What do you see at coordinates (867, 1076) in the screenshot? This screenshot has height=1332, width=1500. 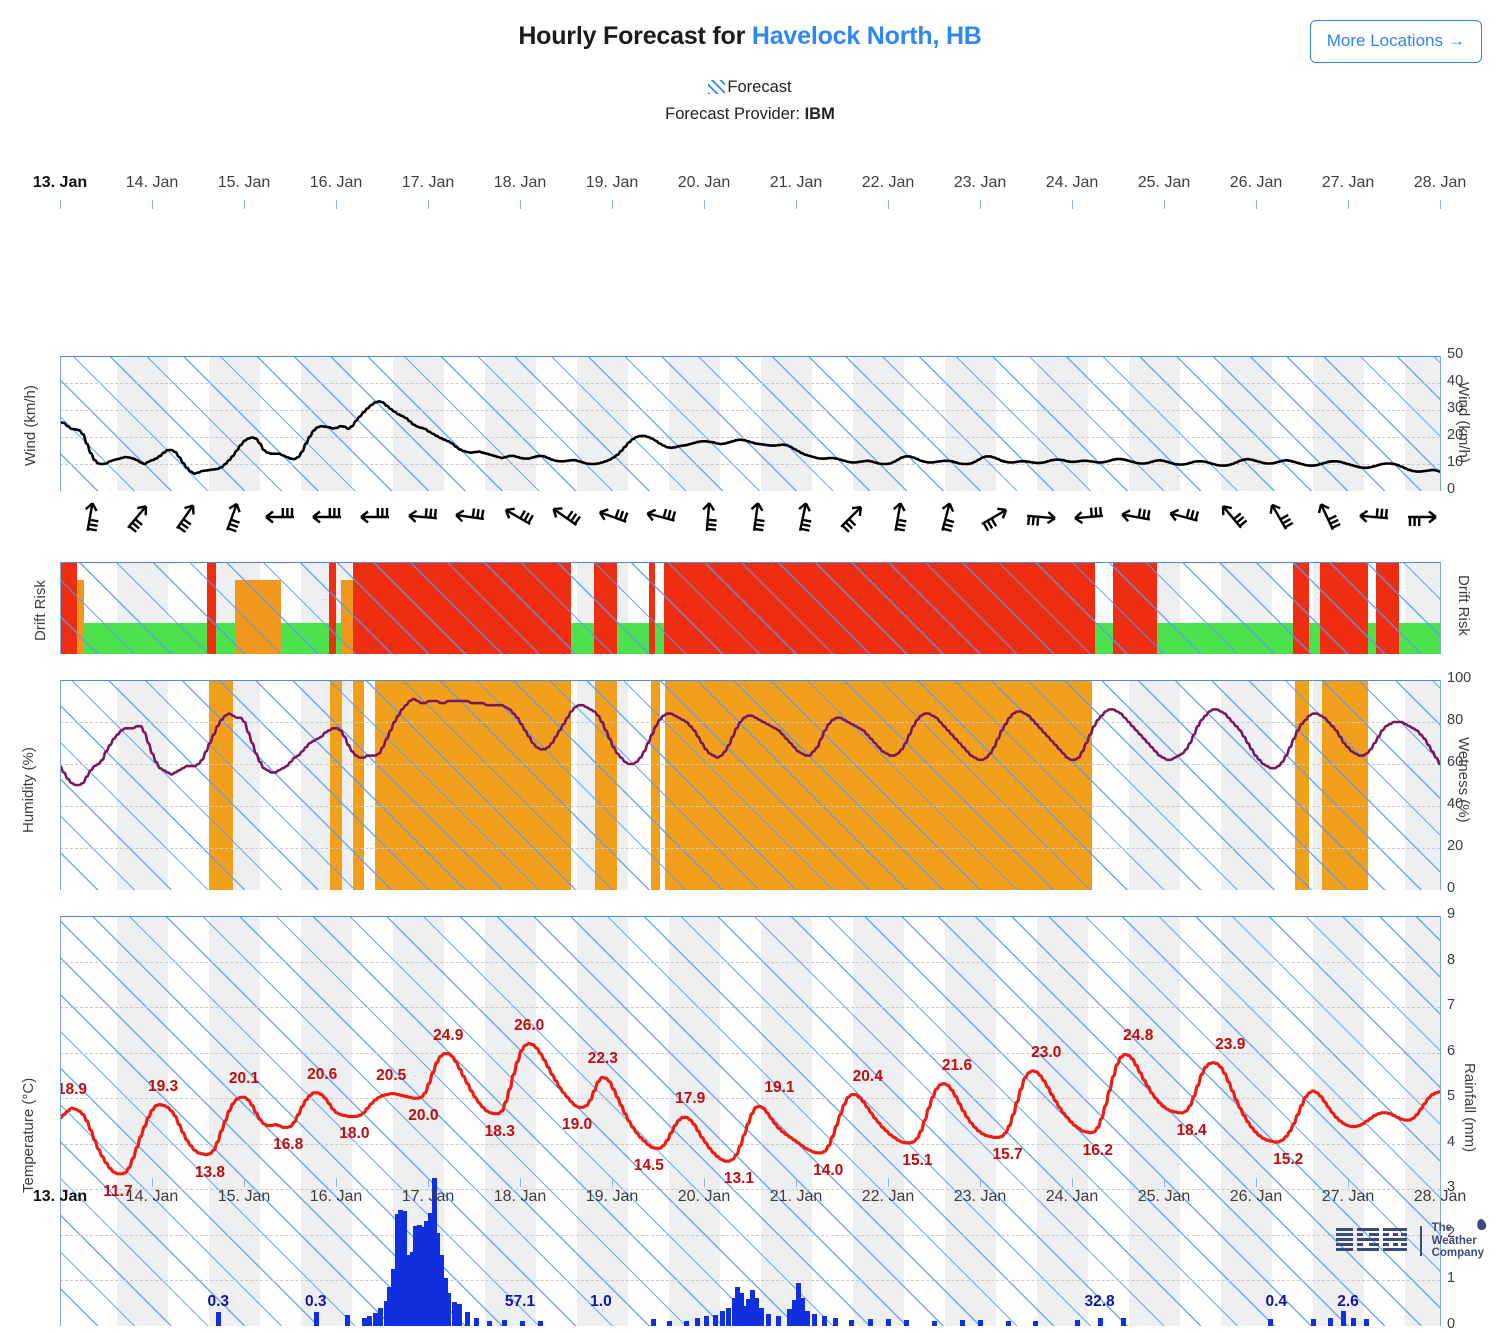 I see `temperature-value-label: 20.4` at bounding box center [867, 1076].